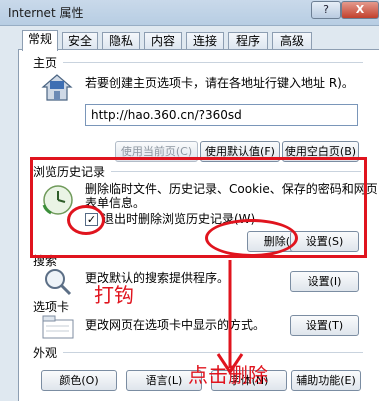 Image resolution: width=379 pixels, height=401 pixels. I want to click on delete-hint-annotation: 点击删除, so click(228, 375).